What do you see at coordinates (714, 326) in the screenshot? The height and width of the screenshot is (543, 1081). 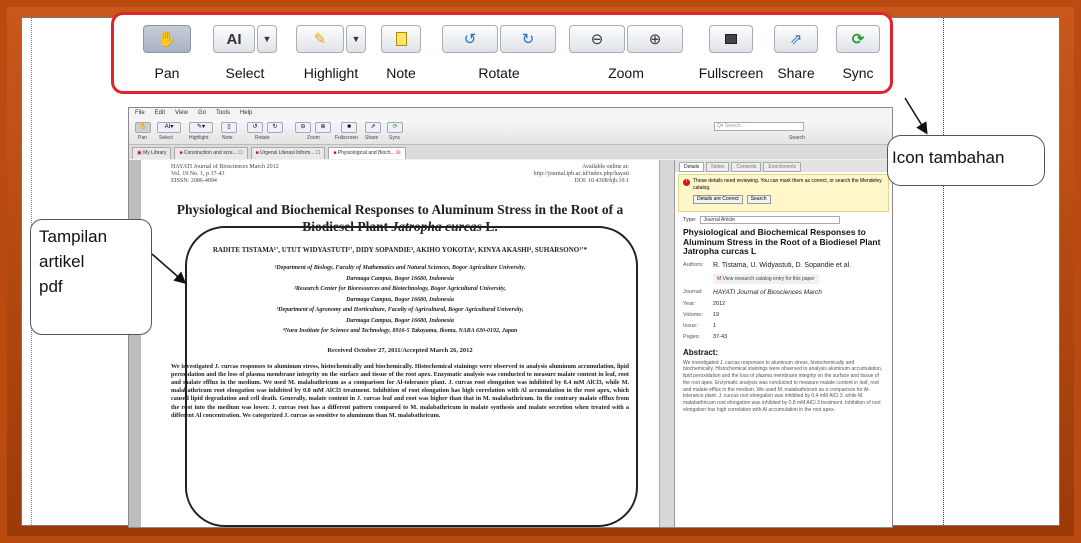 I see `issue-value: 1` at bounding box center [714, 326].